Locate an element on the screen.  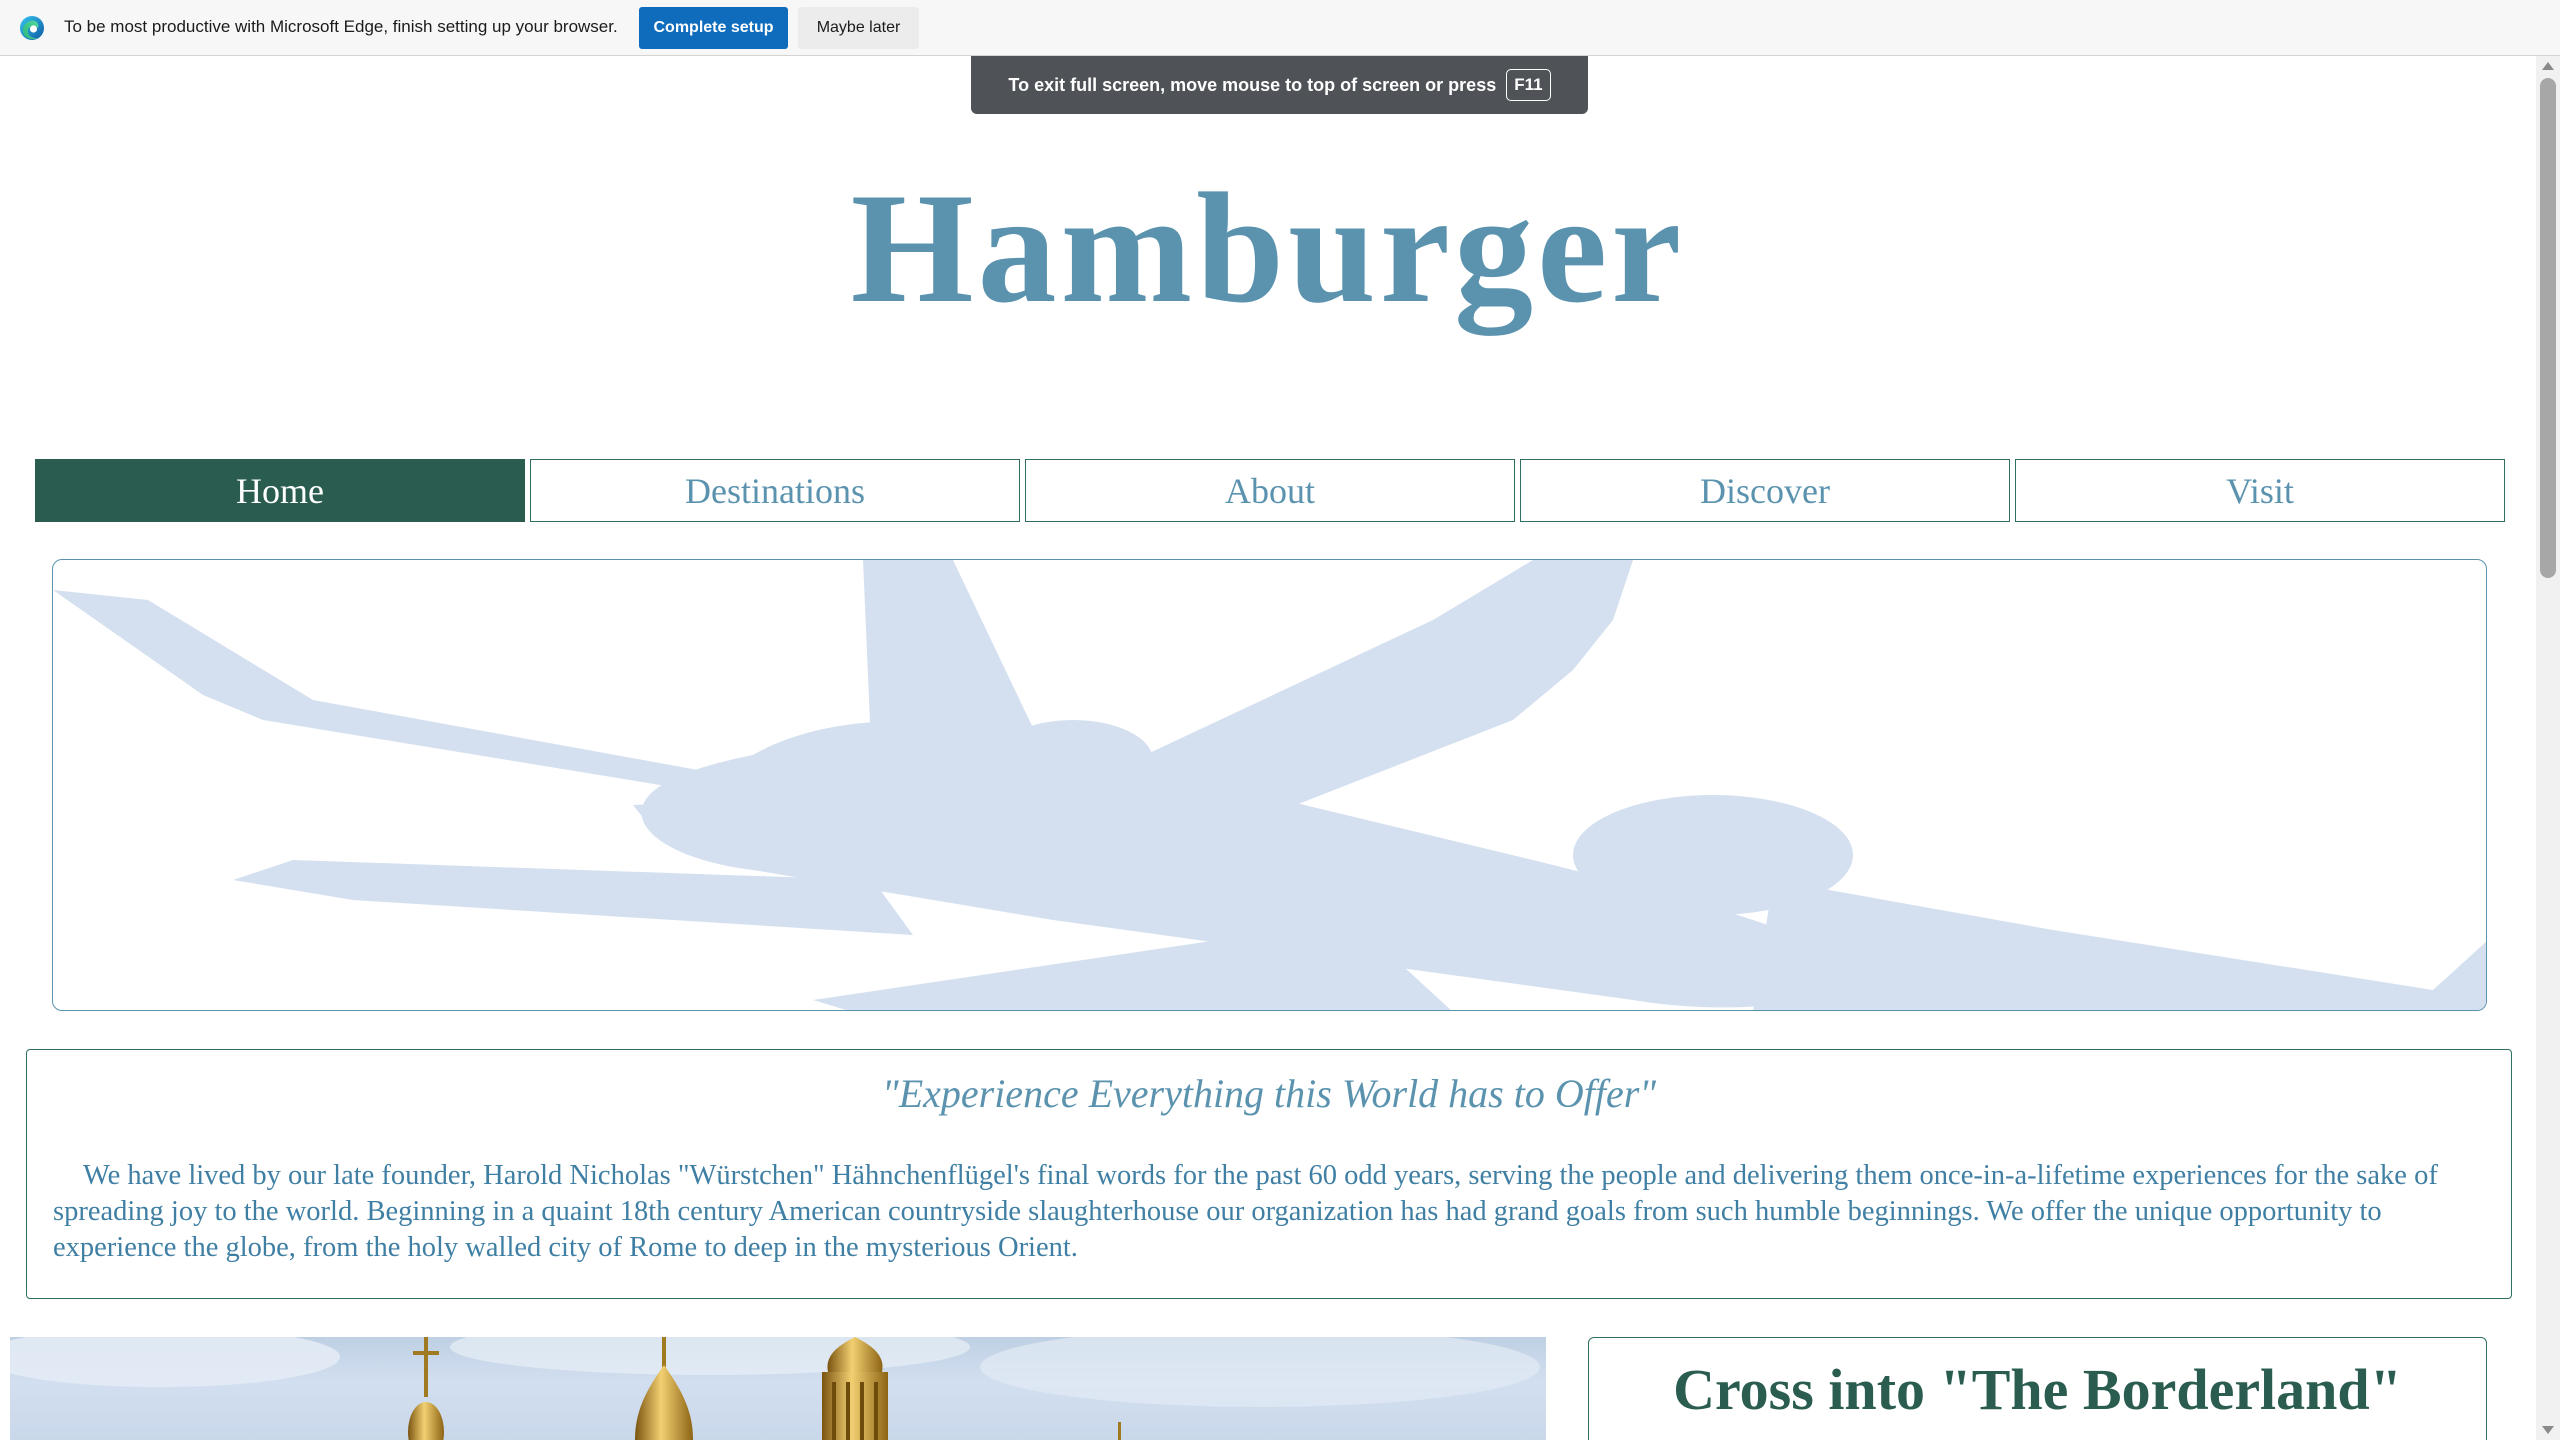
scroll-up-arrow-icon is located at coordinates (2548, 66).